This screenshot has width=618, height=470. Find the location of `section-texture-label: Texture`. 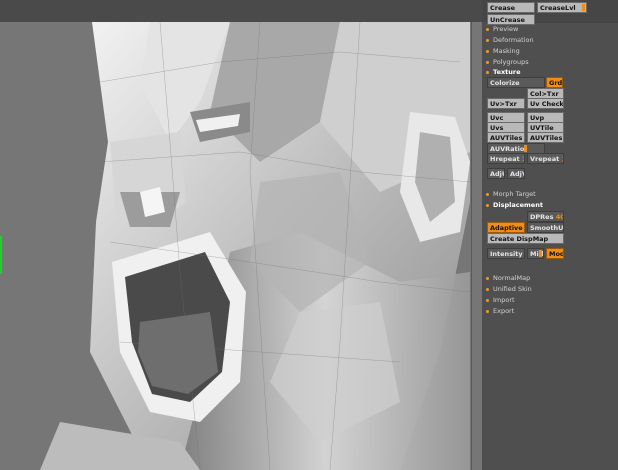

section-texture-label: Texture is located at coordinates (507, 72).